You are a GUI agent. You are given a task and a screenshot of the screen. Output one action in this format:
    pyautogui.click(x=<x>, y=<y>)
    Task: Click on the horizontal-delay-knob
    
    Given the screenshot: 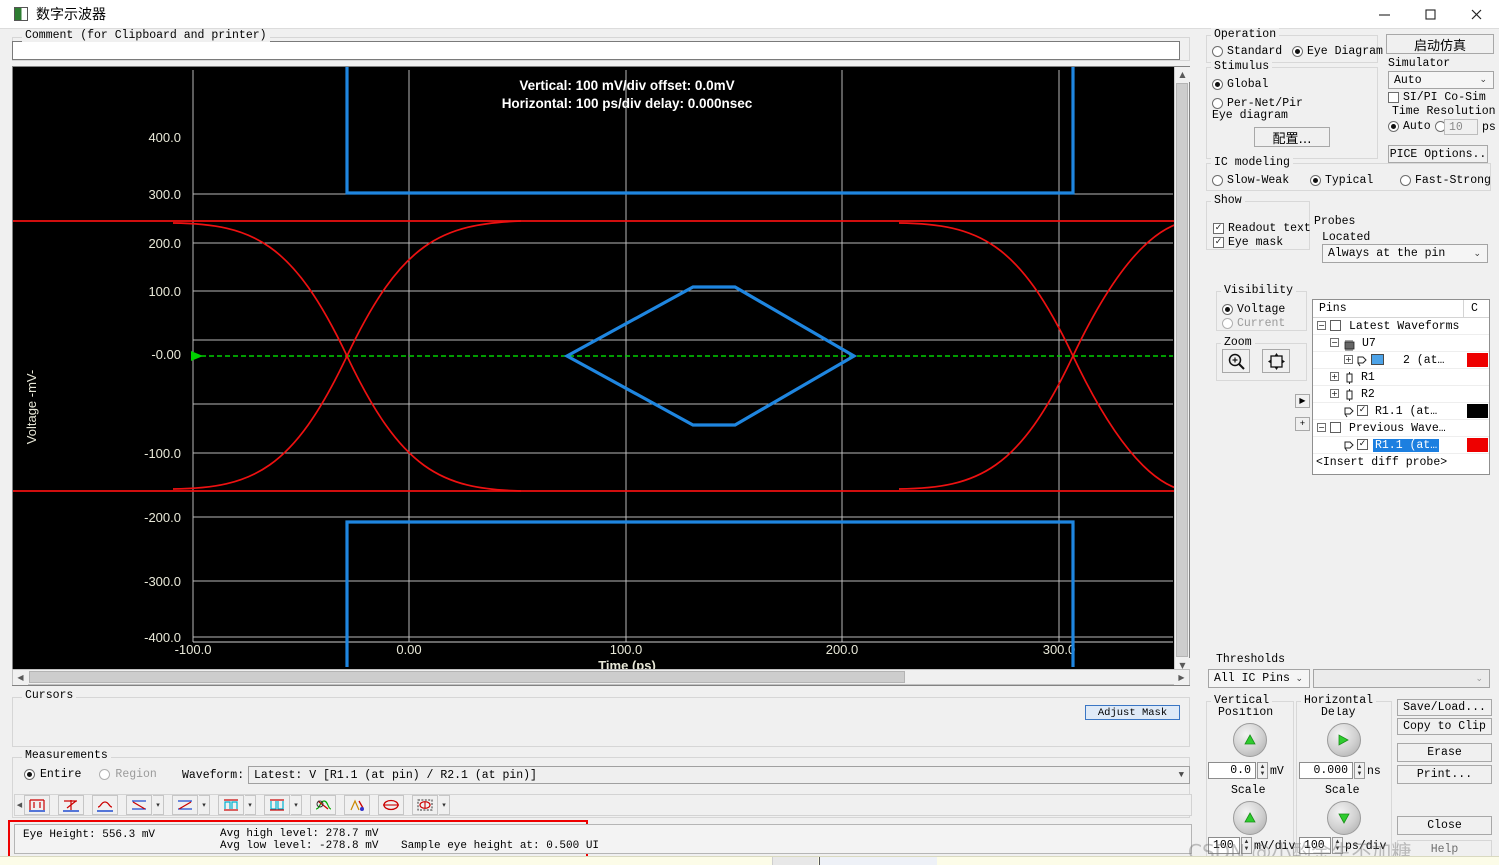 What is the action you would take?
    pyautogui.click(x=1344, y=740)
    